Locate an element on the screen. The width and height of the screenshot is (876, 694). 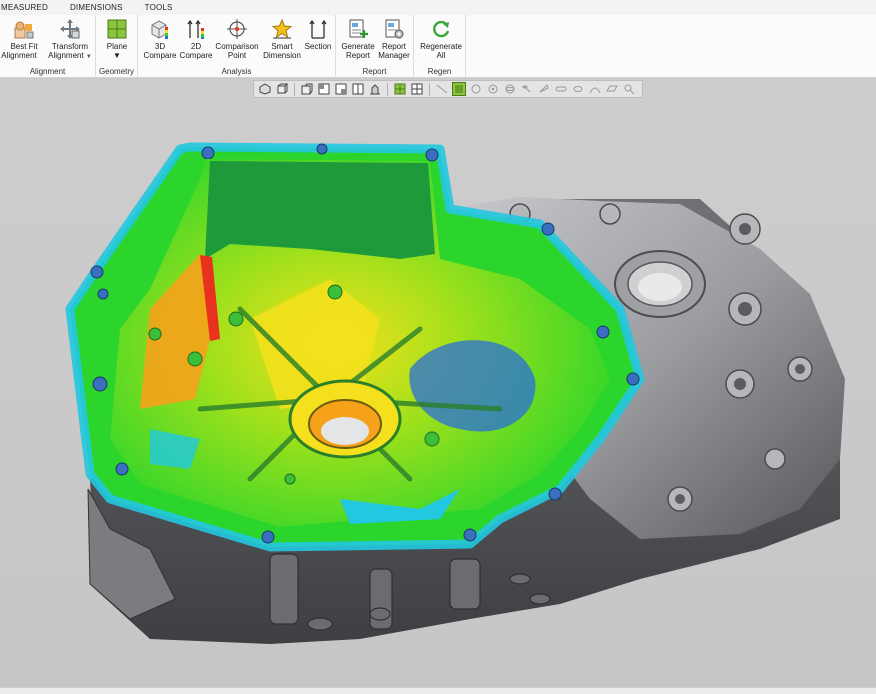
3d-compare-button: 3D Compare is located at coordinates (160, 41).